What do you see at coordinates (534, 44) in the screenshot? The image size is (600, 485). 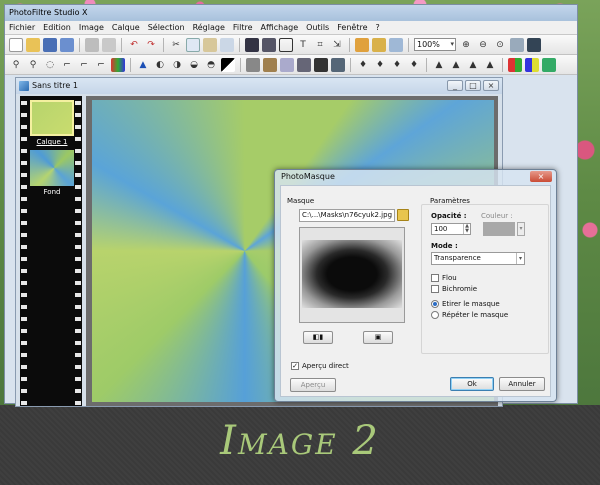 I see `fullscreen-icon` at bounding box center [534, 44].